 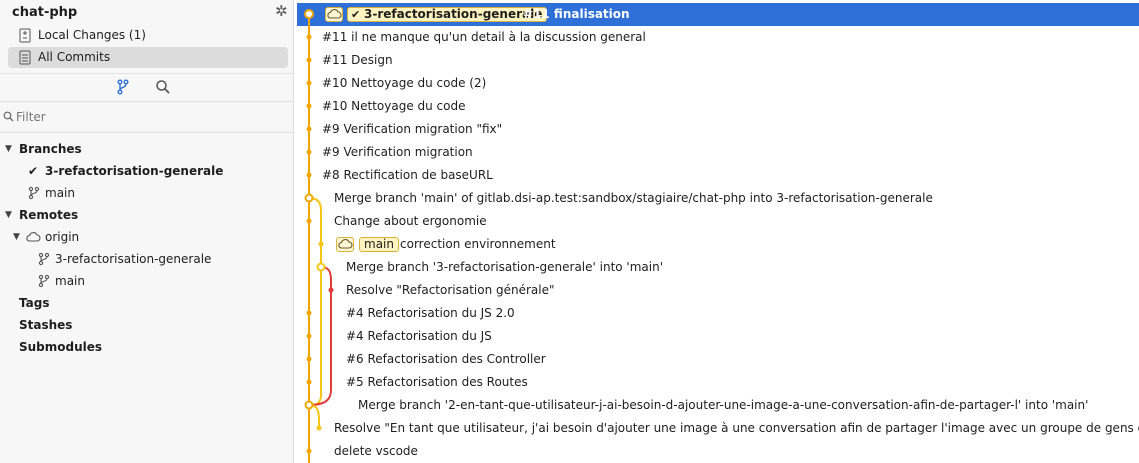 I want to click on commit-message: #10 Nettoyage du code (2), so click(x=404, y=83).